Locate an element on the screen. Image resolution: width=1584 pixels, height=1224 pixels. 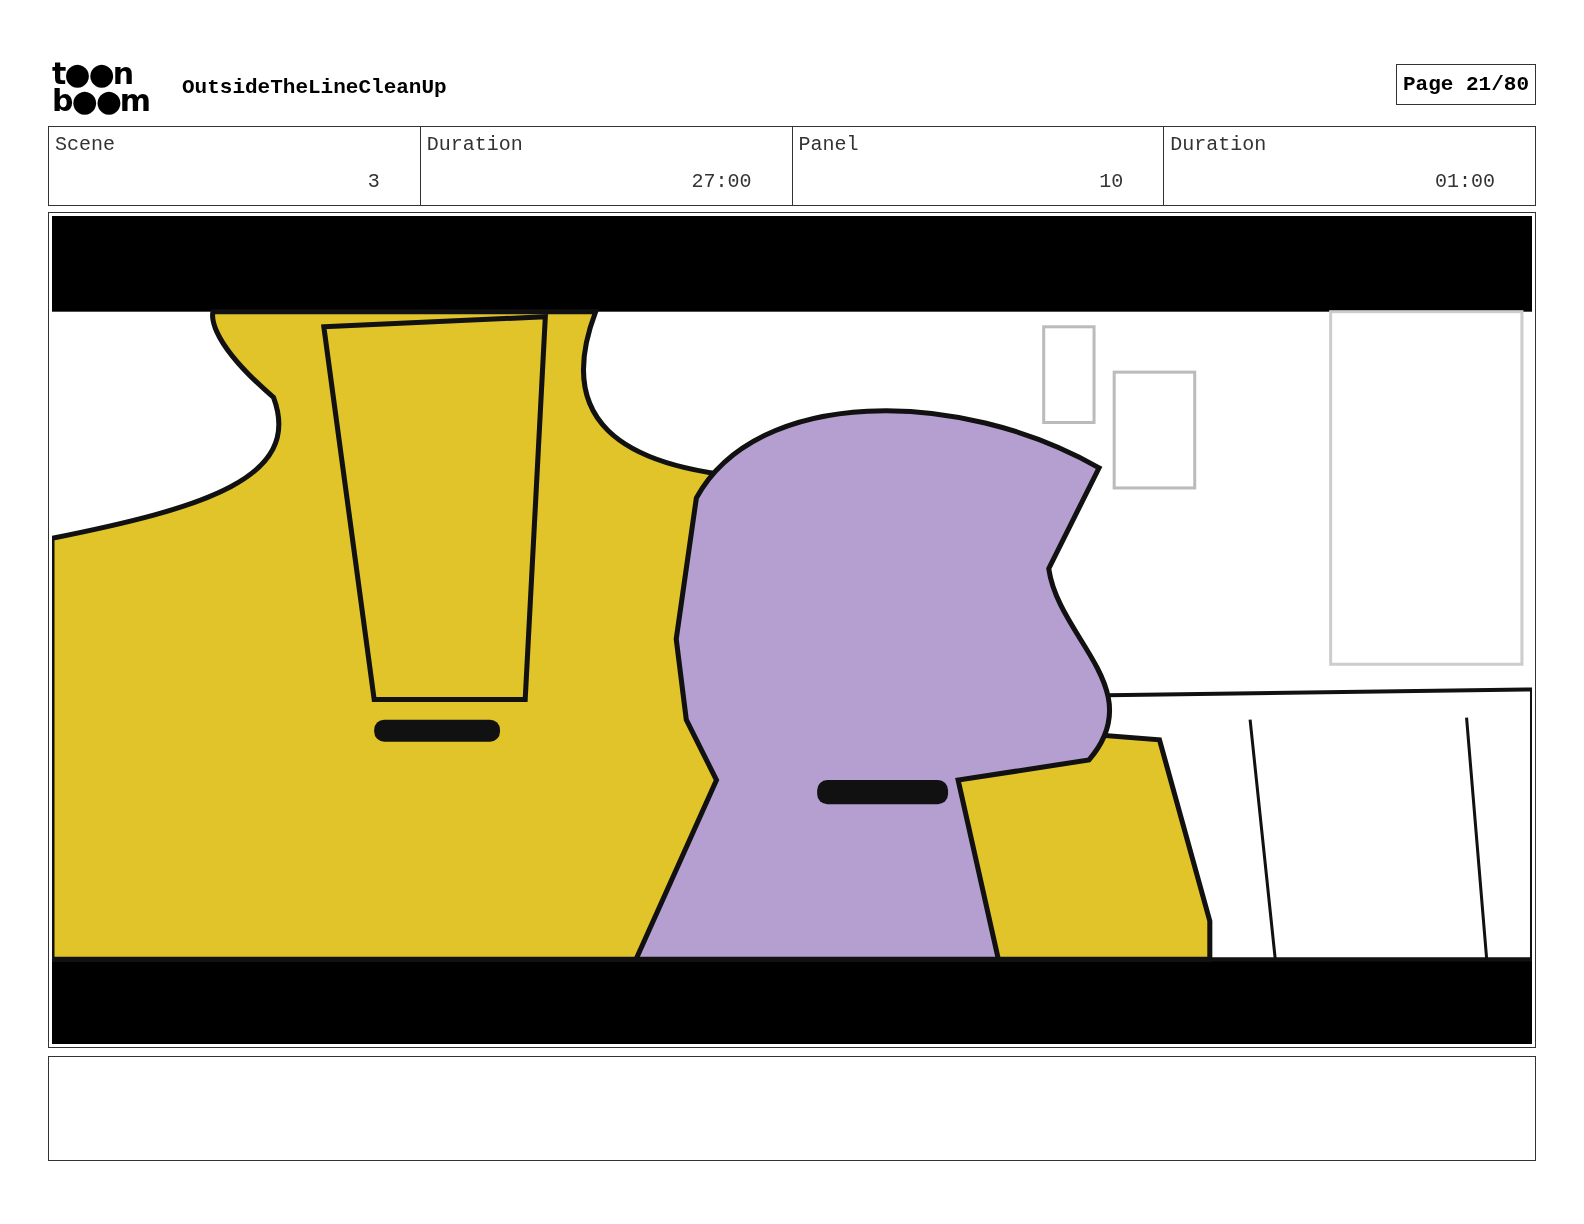
logo-text: b●●m is located at coordinates (101, 100).